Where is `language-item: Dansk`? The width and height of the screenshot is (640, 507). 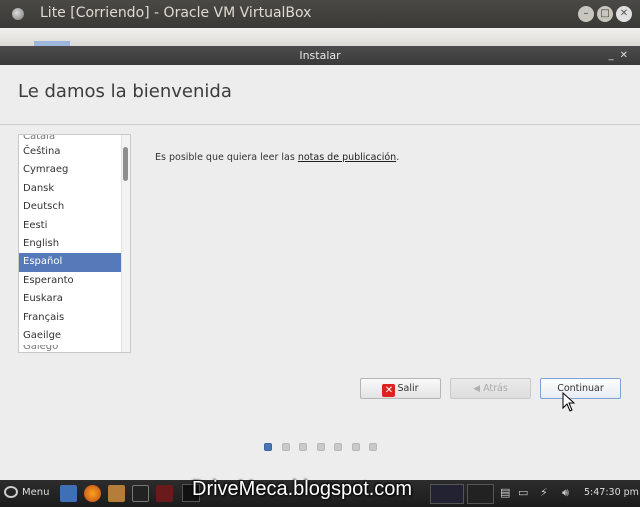
language-item: Dansk is located at coordinates (74, 189).